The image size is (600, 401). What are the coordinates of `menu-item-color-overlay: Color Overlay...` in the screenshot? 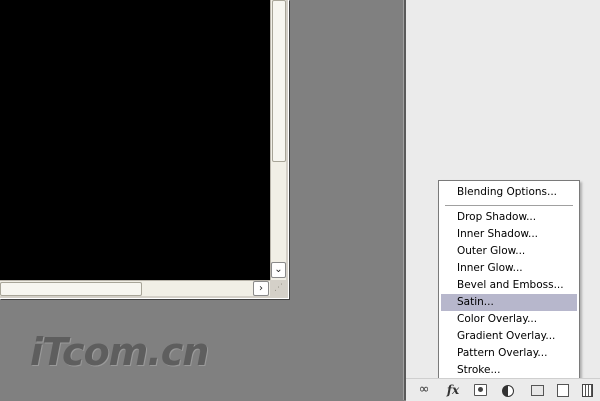 It's located at (509, 319).